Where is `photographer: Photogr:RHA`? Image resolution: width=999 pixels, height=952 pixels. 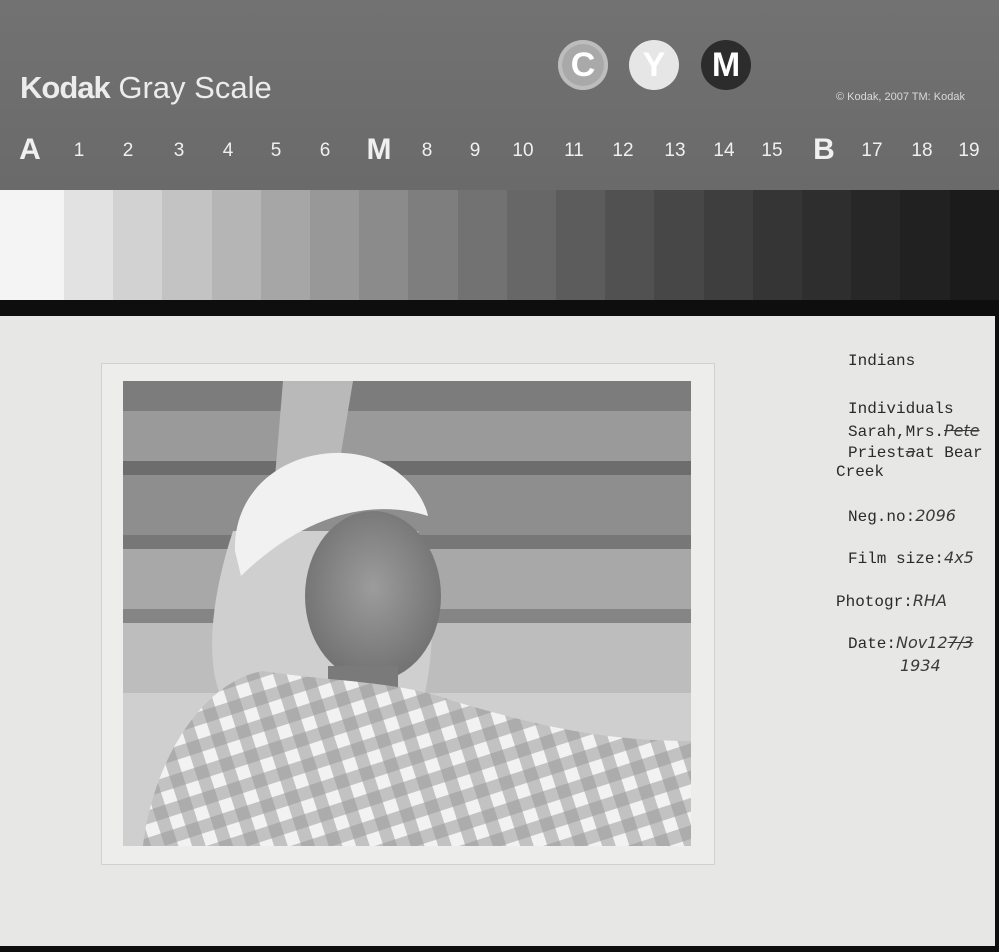 photographer: Photogr:RHA is located at coordinates (891, 601).